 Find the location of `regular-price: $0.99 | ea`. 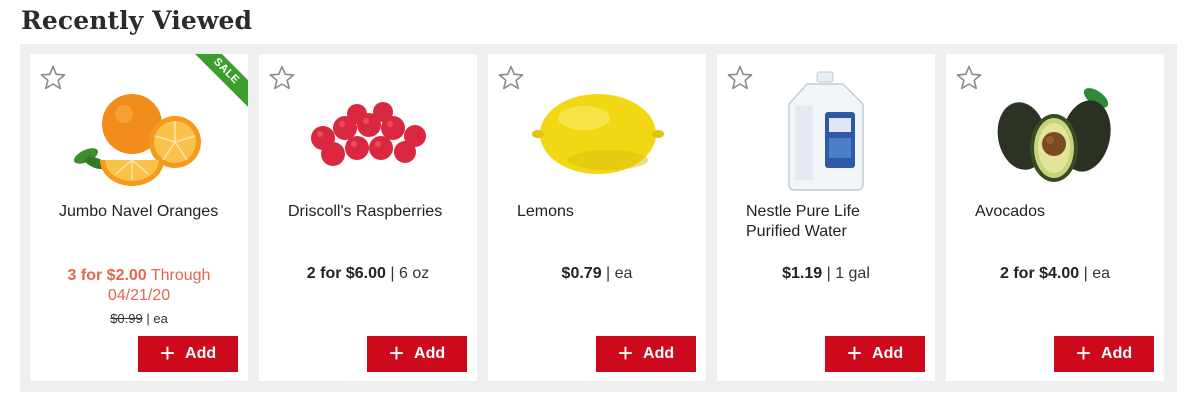

regular-price: $0.99 | ea is located at coordinates (139, 318).